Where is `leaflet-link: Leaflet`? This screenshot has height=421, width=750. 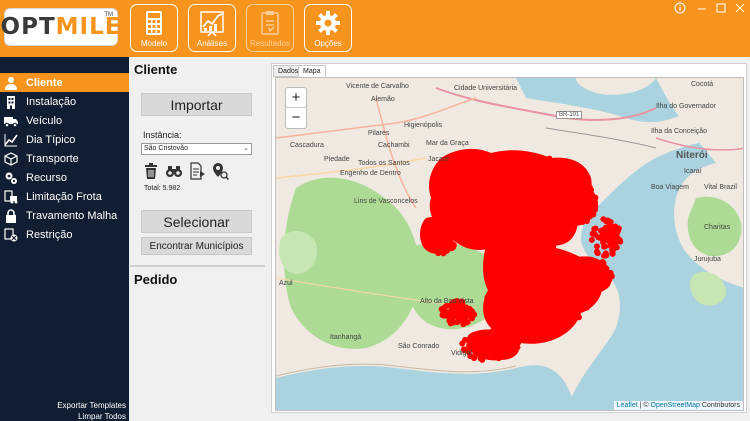
leaflet-link: Leaflet is located at coordinates (627, 405).